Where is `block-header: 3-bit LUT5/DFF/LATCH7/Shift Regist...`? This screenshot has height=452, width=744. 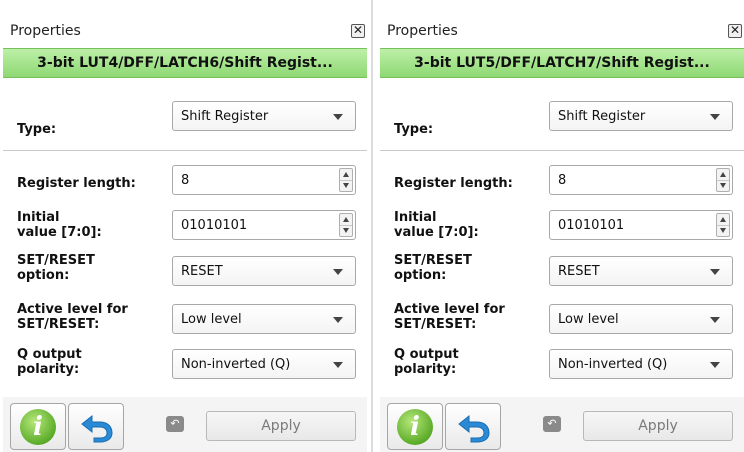 block-header: 3-bit LUT5/DFF/LATCH7/Shift Regist... is located at coordinates (562, 63).